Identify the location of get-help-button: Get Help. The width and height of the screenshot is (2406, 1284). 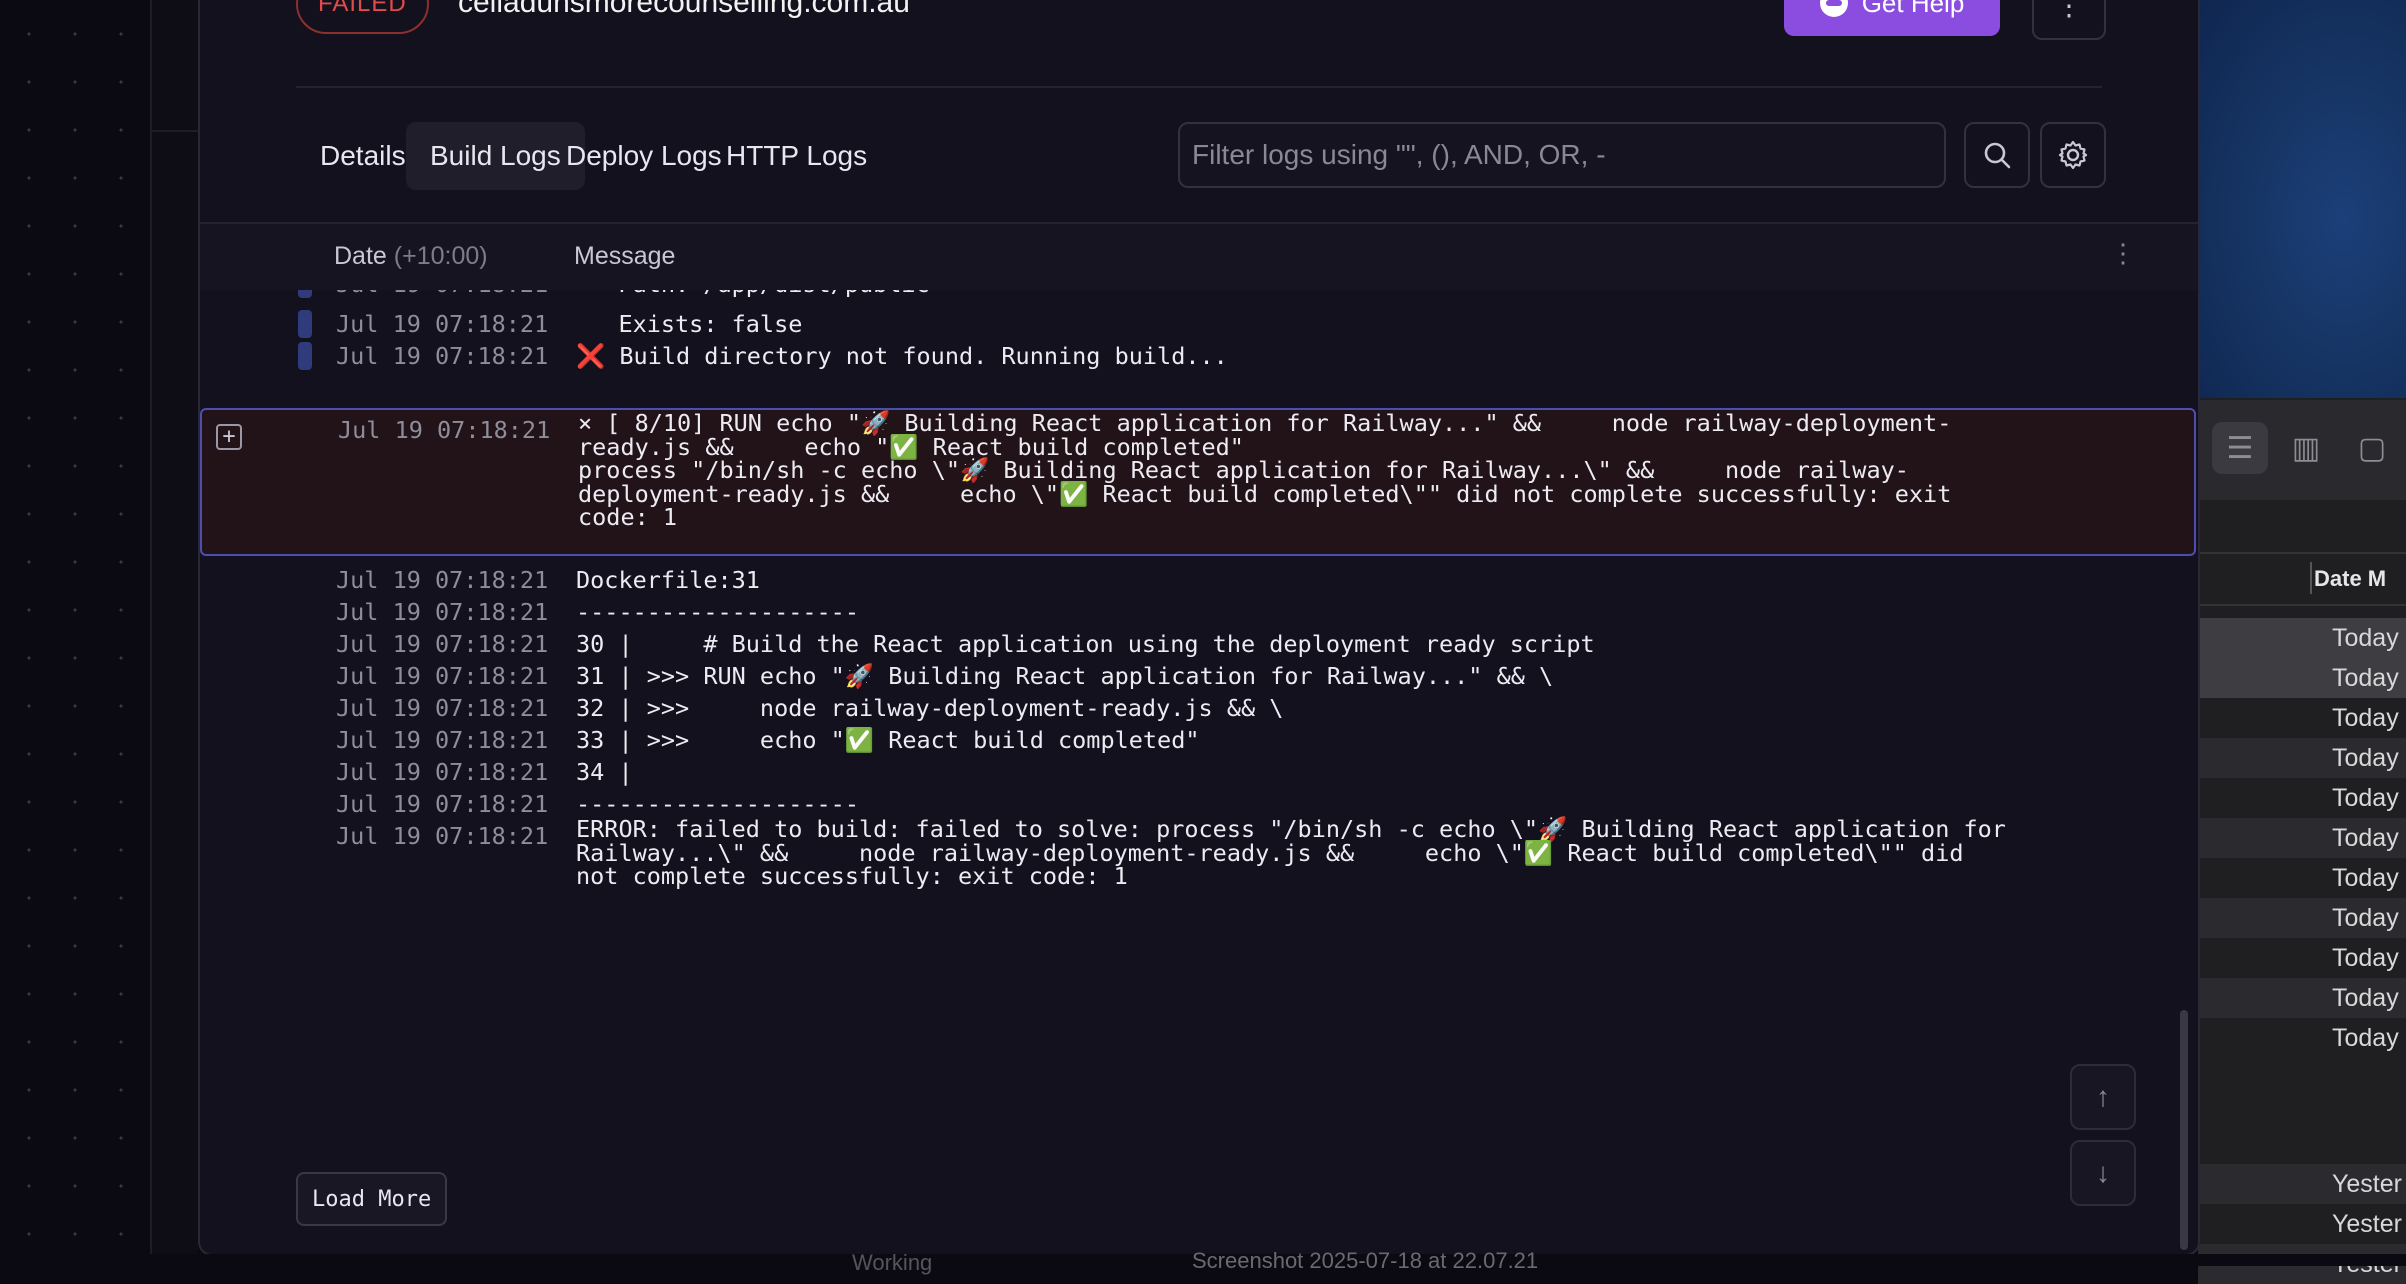
(1892, 18).